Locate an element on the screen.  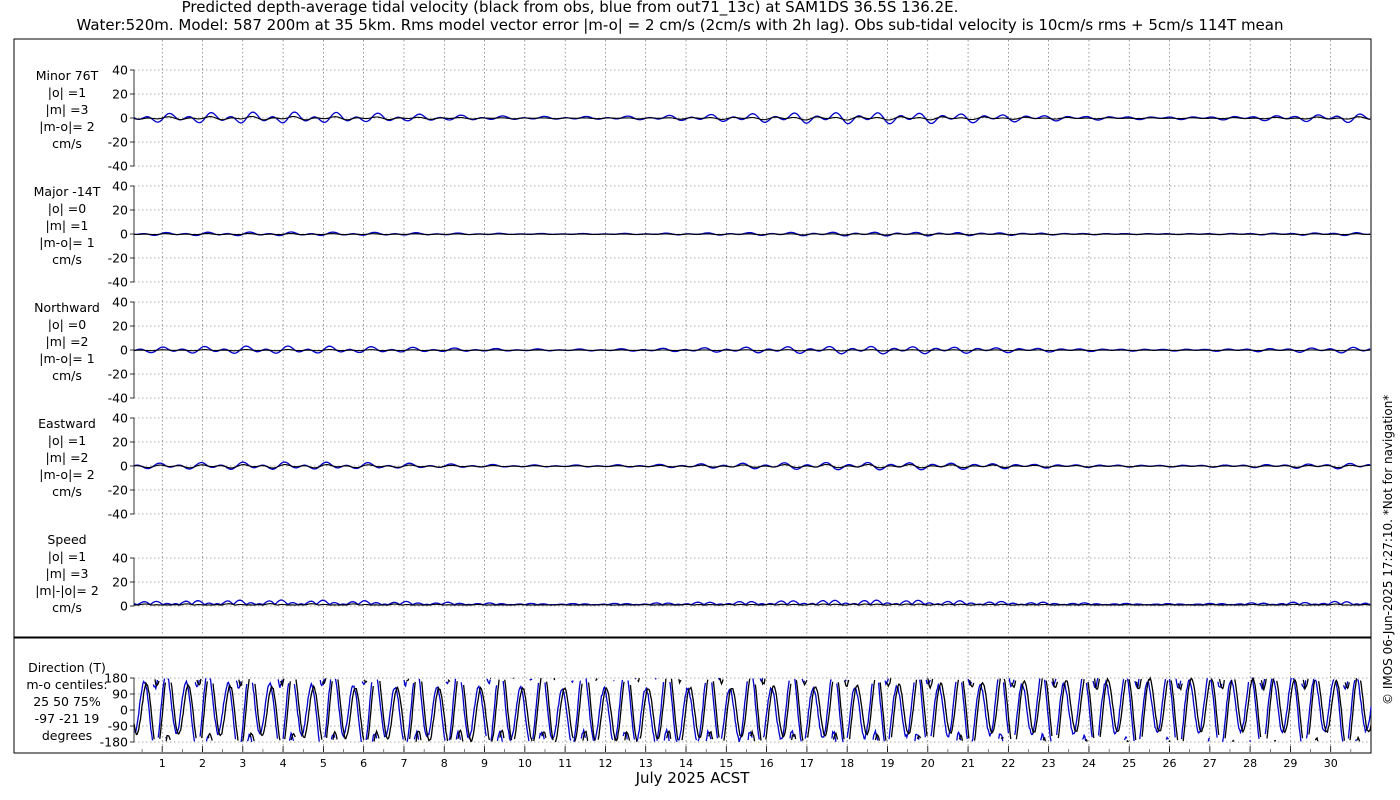
panel-label-line: Northward is located at coordinates (67, 307).